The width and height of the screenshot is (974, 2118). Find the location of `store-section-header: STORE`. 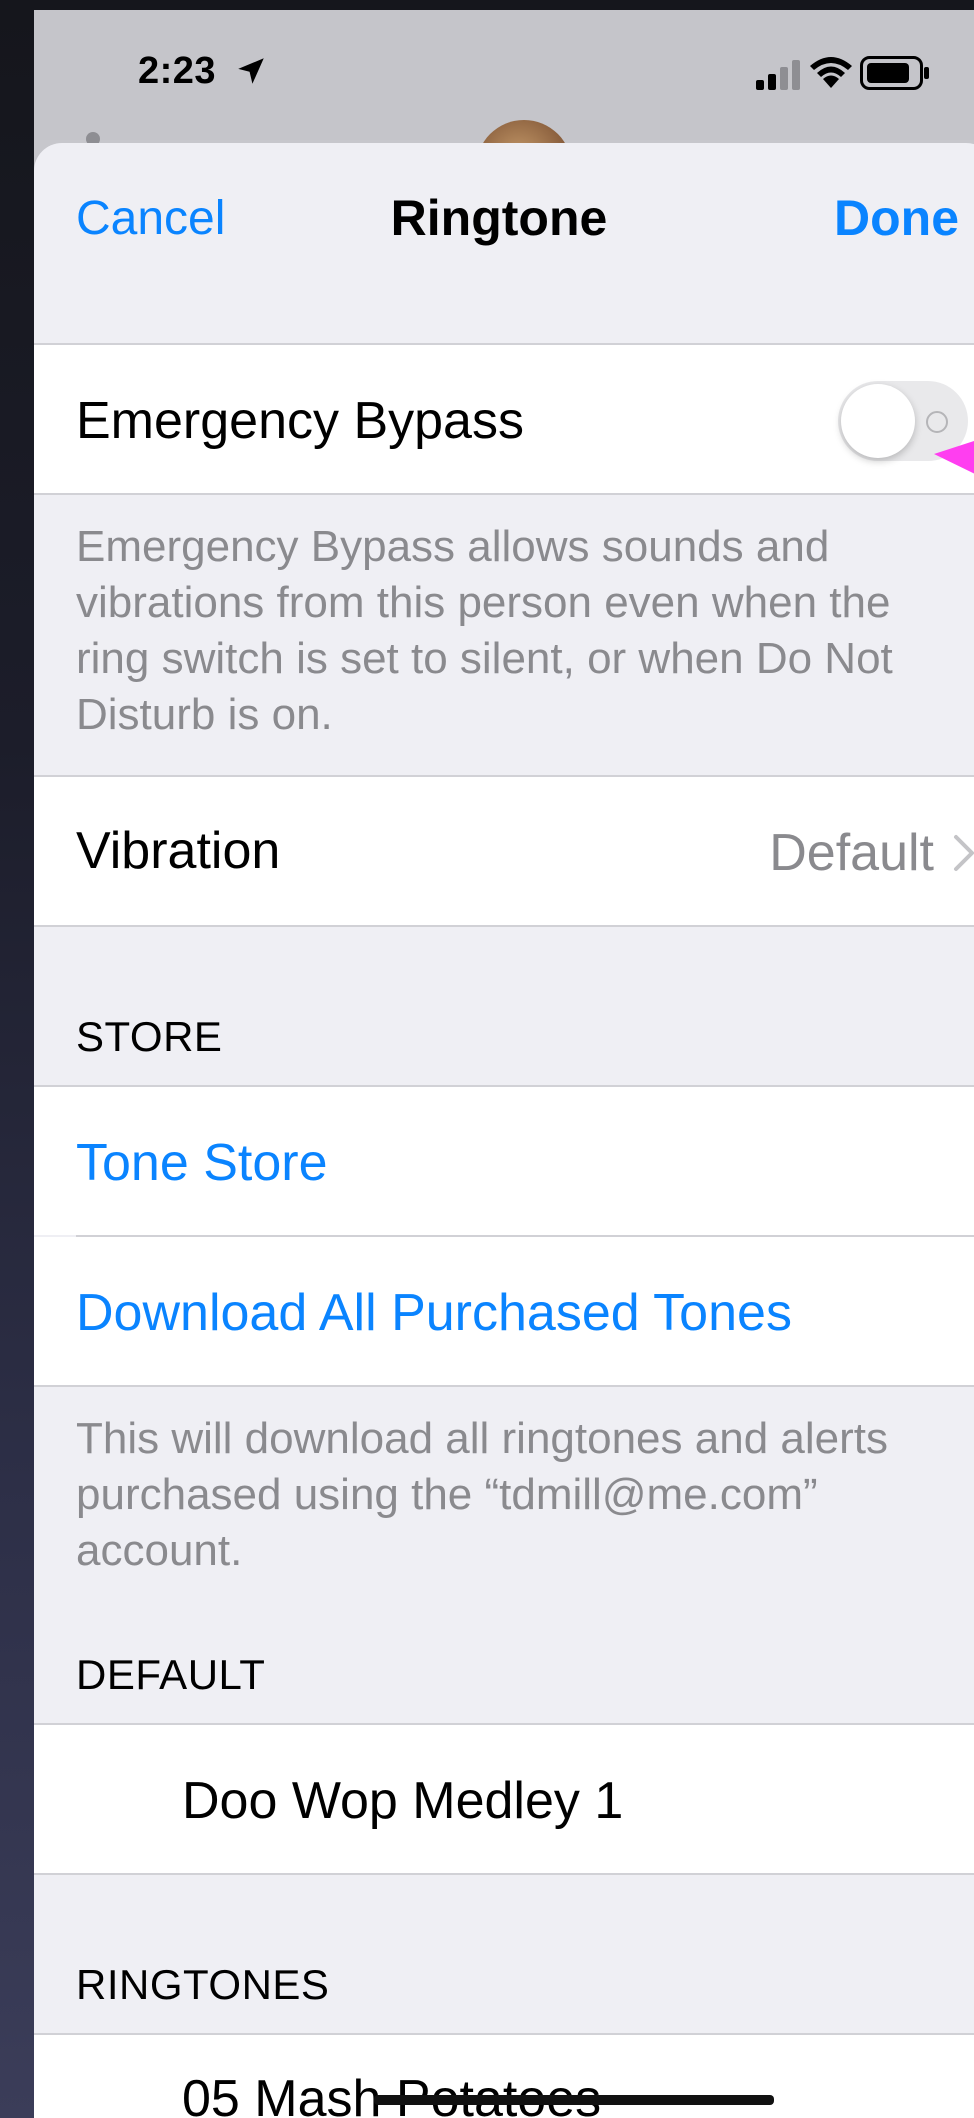

store-section-header: STORE is located at coordinates (149, 1036).